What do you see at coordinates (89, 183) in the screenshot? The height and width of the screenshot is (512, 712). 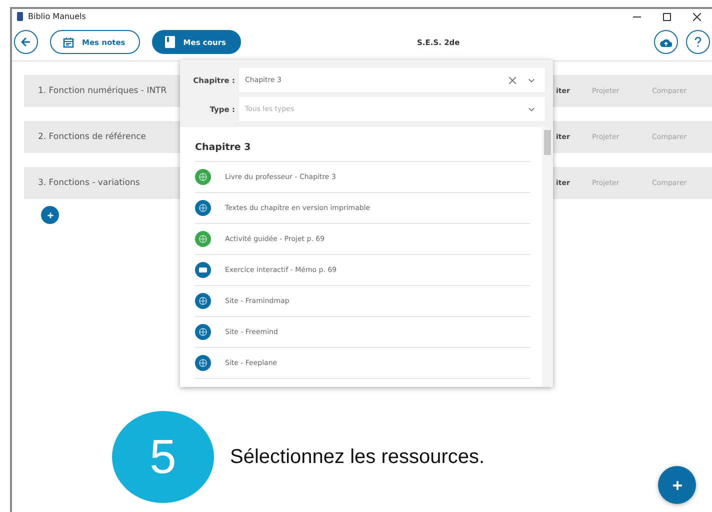 I see `chapter-title: 3. Fonctions - variations` at bounding box center [89, 183].